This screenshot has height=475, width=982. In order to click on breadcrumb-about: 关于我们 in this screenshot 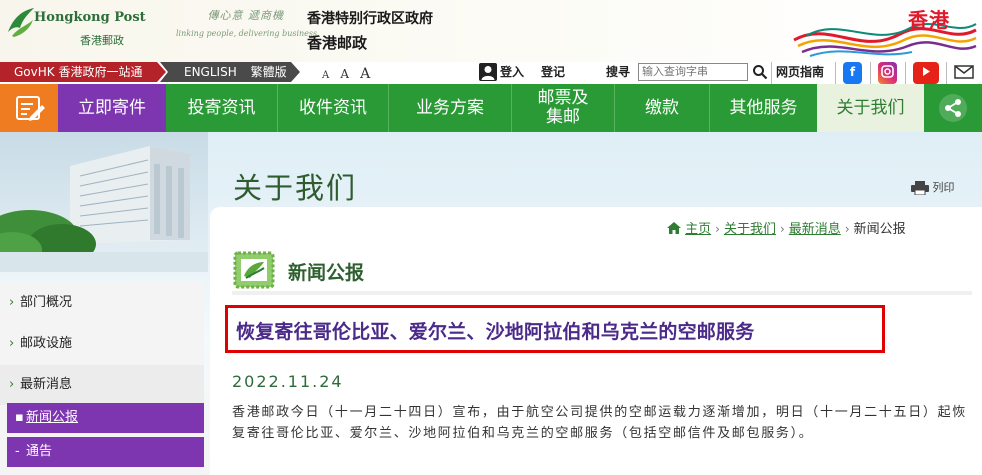, I will do `click(750, 229)`.